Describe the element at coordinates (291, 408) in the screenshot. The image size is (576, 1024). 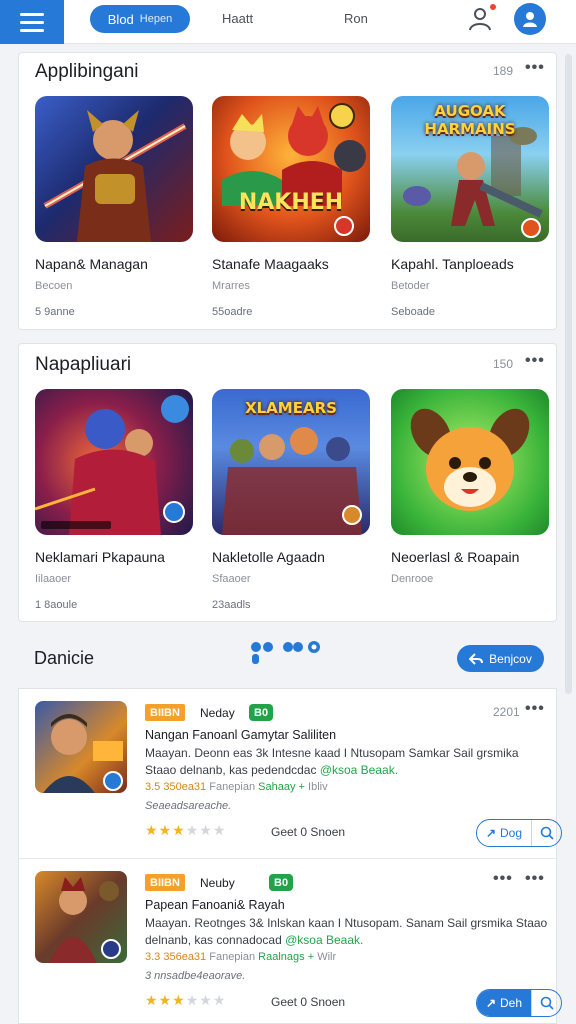
I see `art-title-text: XLAMEARS` at that location.